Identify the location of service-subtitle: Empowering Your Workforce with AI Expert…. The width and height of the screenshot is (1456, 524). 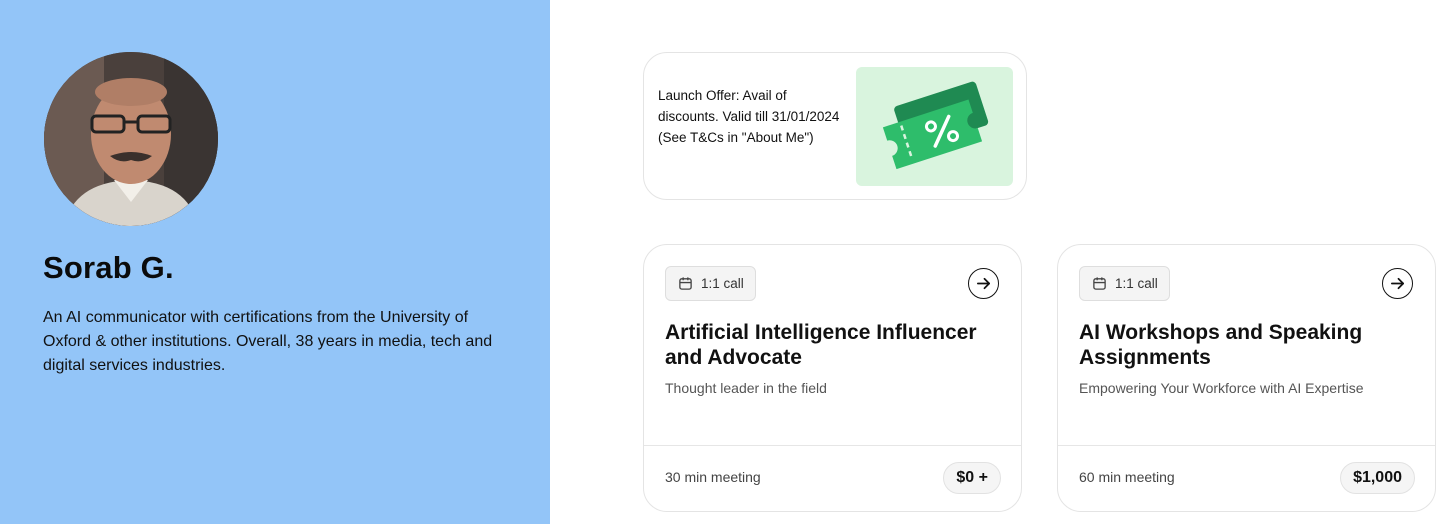
(1221, 388).